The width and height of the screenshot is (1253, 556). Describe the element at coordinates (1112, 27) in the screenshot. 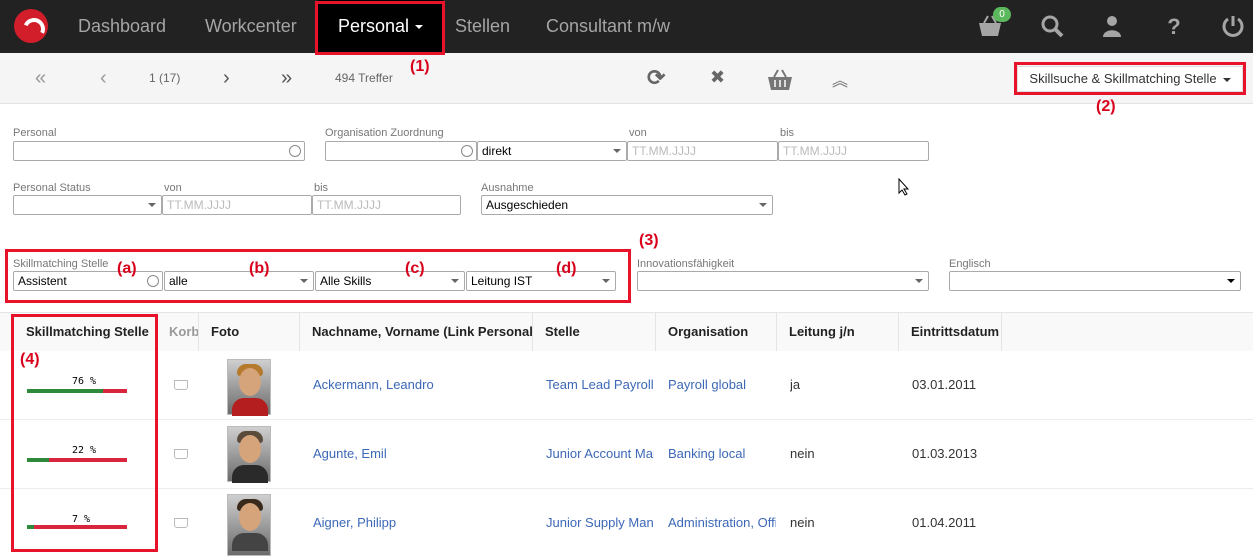

I see `user-icon` at that location.